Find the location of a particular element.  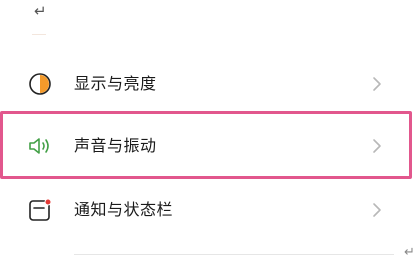

brightness-icon is located at coordinates (40, 84).